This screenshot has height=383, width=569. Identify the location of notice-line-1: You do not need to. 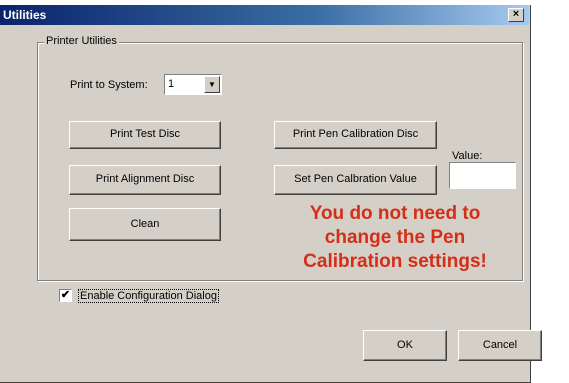
(395, 213).